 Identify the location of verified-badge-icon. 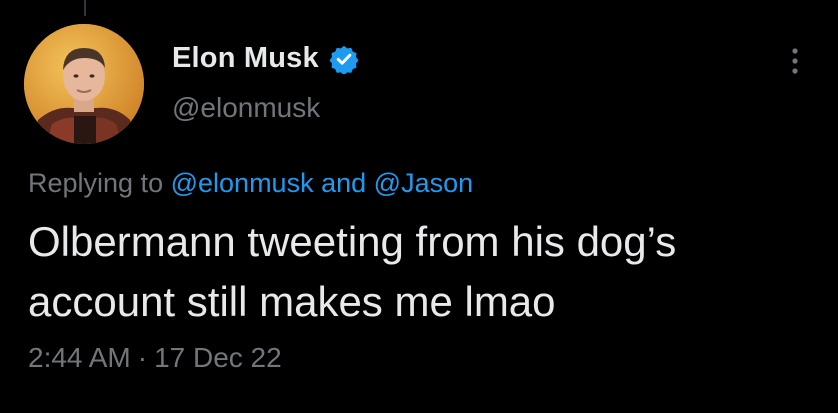
(344, 59).